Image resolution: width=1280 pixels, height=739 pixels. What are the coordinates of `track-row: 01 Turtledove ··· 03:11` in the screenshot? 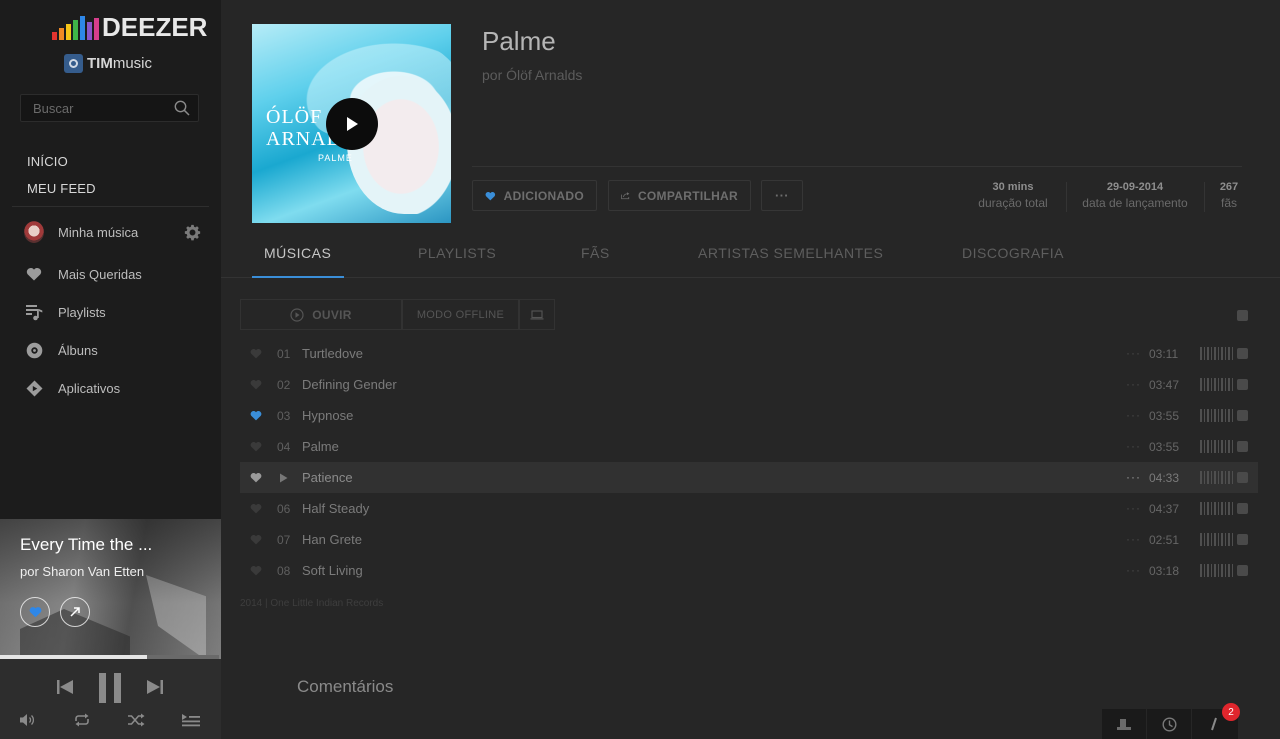 It's located at (749, 353).